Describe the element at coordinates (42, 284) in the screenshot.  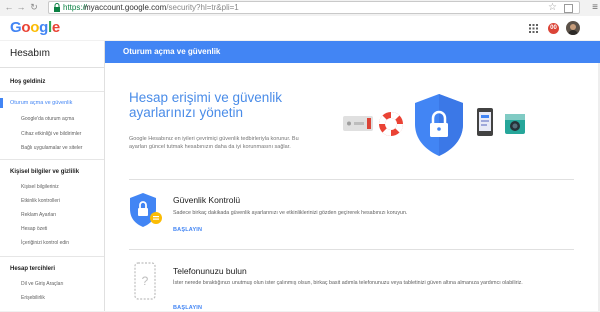
I see `sidebar-subitem-language: Dil ve Giriş Araçları` at that location.